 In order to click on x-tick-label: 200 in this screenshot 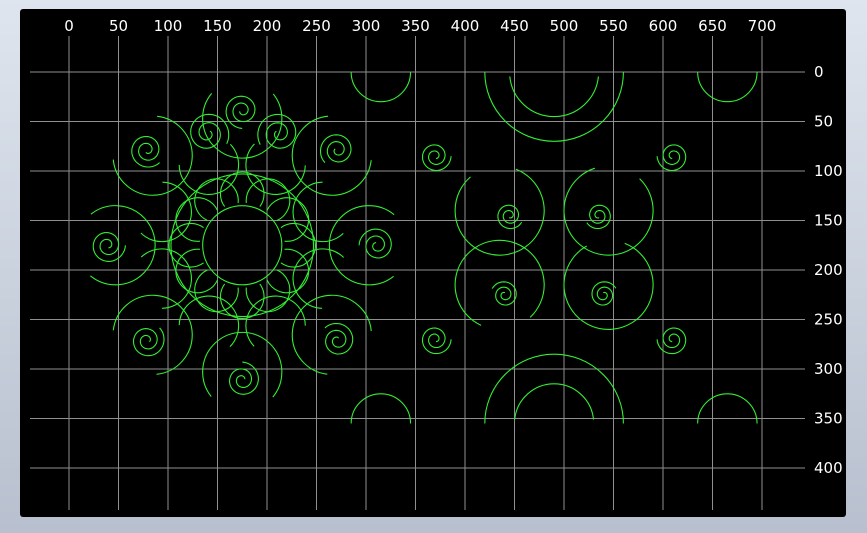, I will do `click(267, 26)`.